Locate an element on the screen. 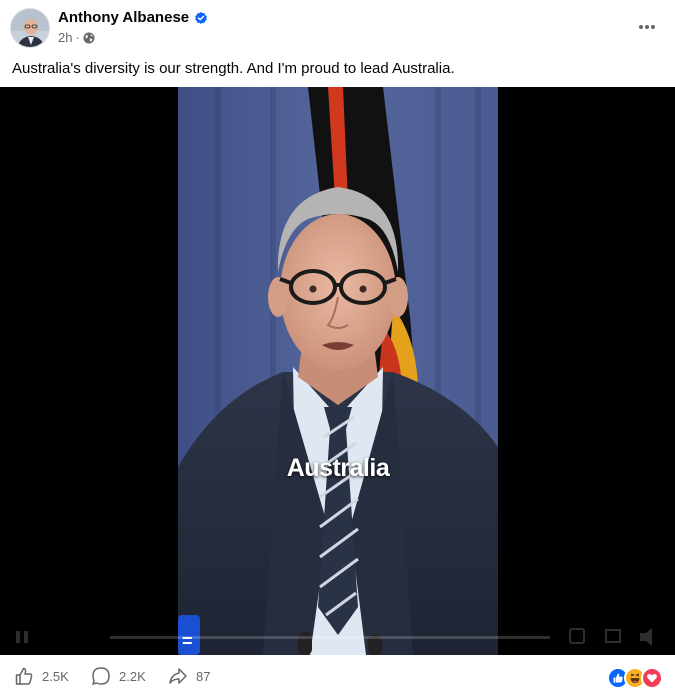 This screenshot has width=675, height=696. like-count: 2.5K is located at coordinates (55, 676).